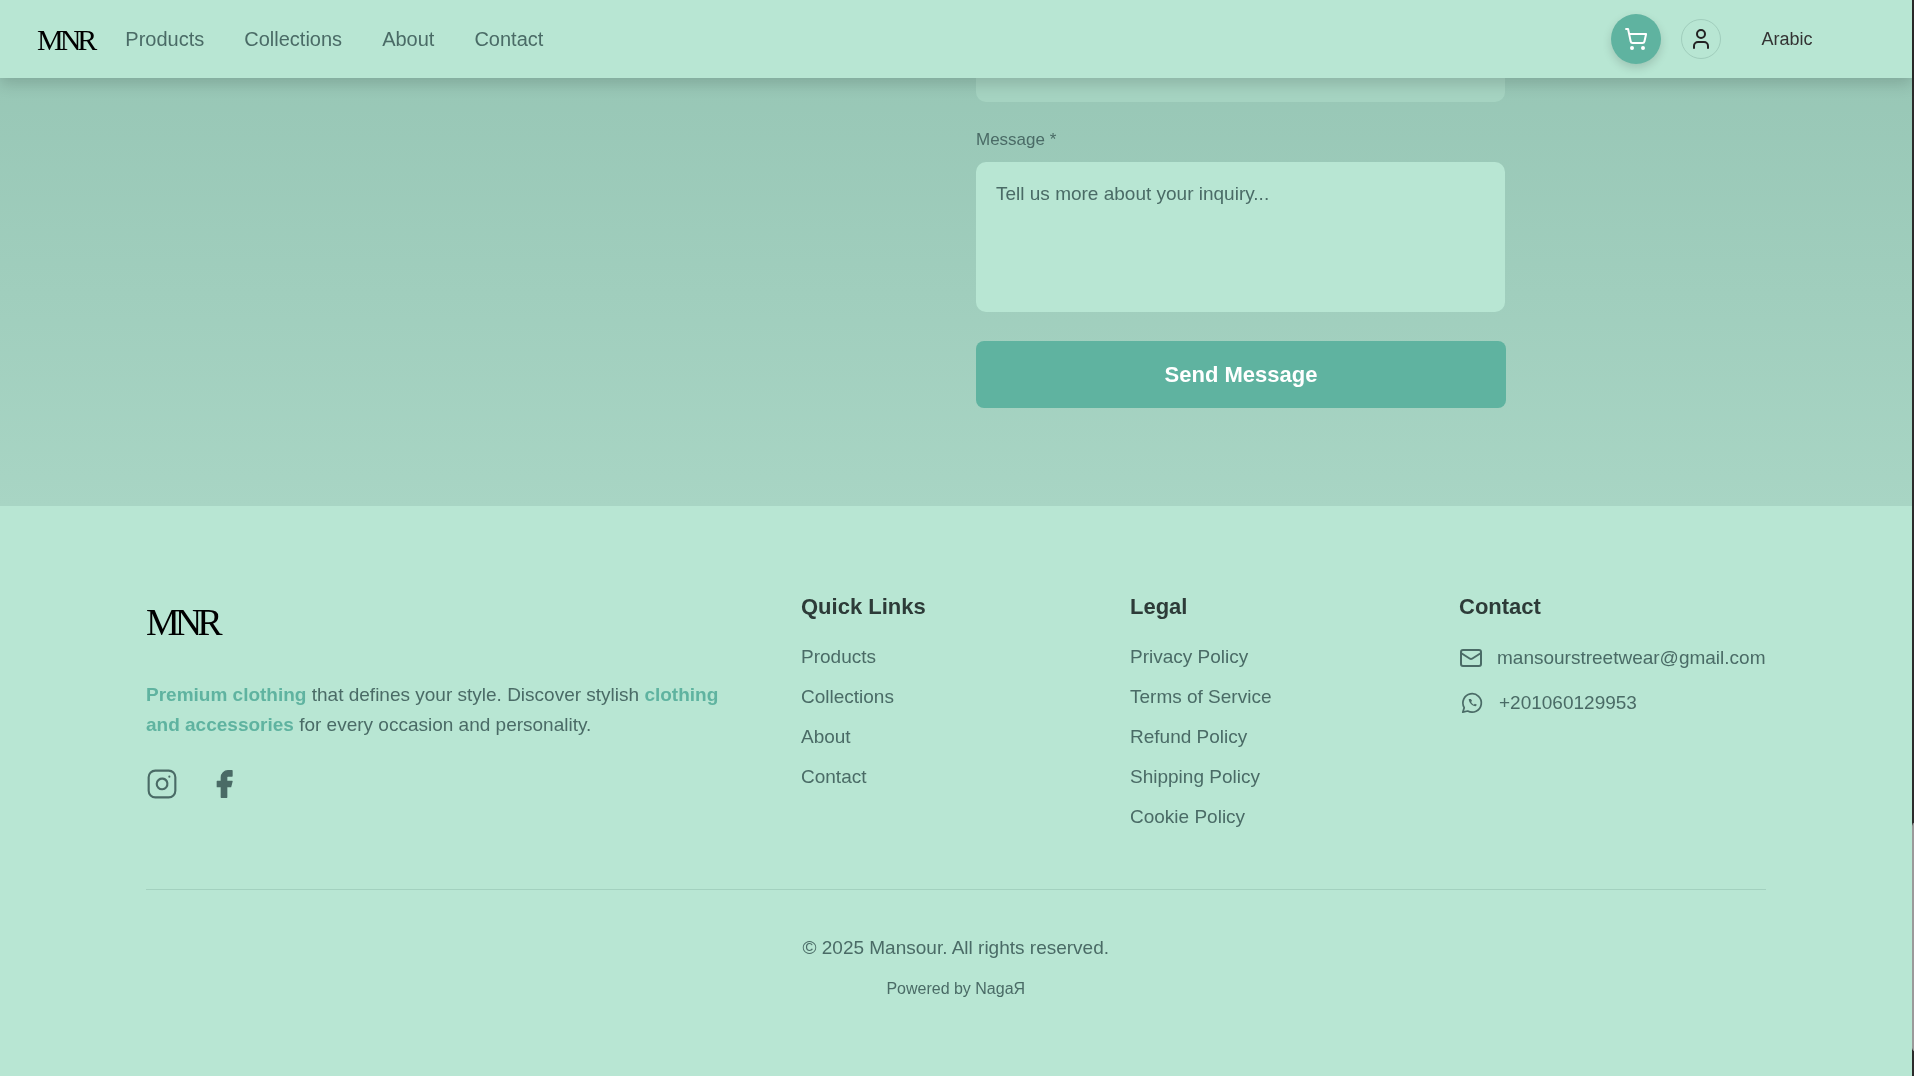  What do you see at coordinates (1017, 140) in the screenshot?
I see `field-label: Message *` at bounding box center [1017, 140].